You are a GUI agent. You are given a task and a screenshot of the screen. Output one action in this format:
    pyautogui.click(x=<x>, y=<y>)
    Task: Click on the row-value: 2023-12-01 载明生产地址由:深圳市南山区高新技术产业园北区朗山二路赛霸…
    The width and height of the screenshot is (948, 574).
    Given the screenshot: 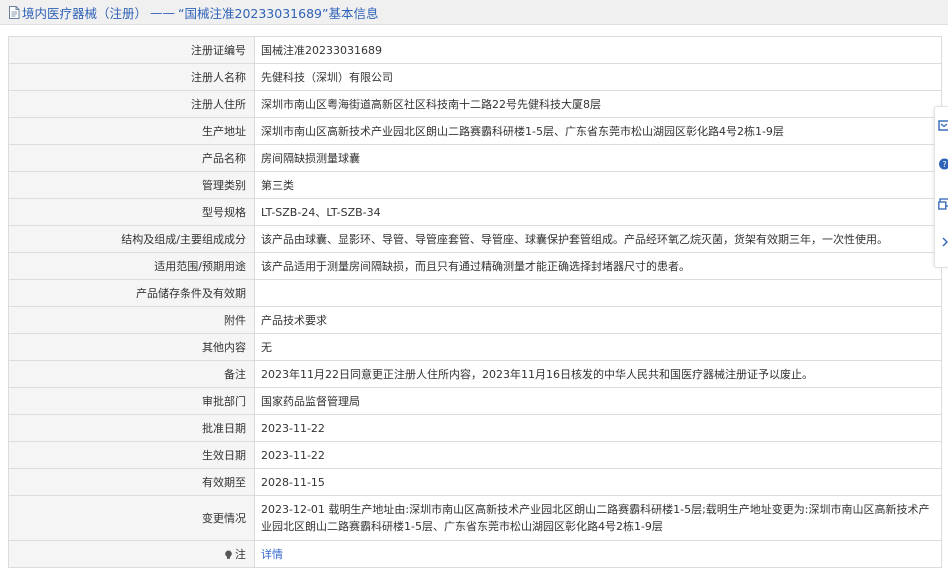 What is the action you would take?
    pyautogui.click(x=598, y=518)
    